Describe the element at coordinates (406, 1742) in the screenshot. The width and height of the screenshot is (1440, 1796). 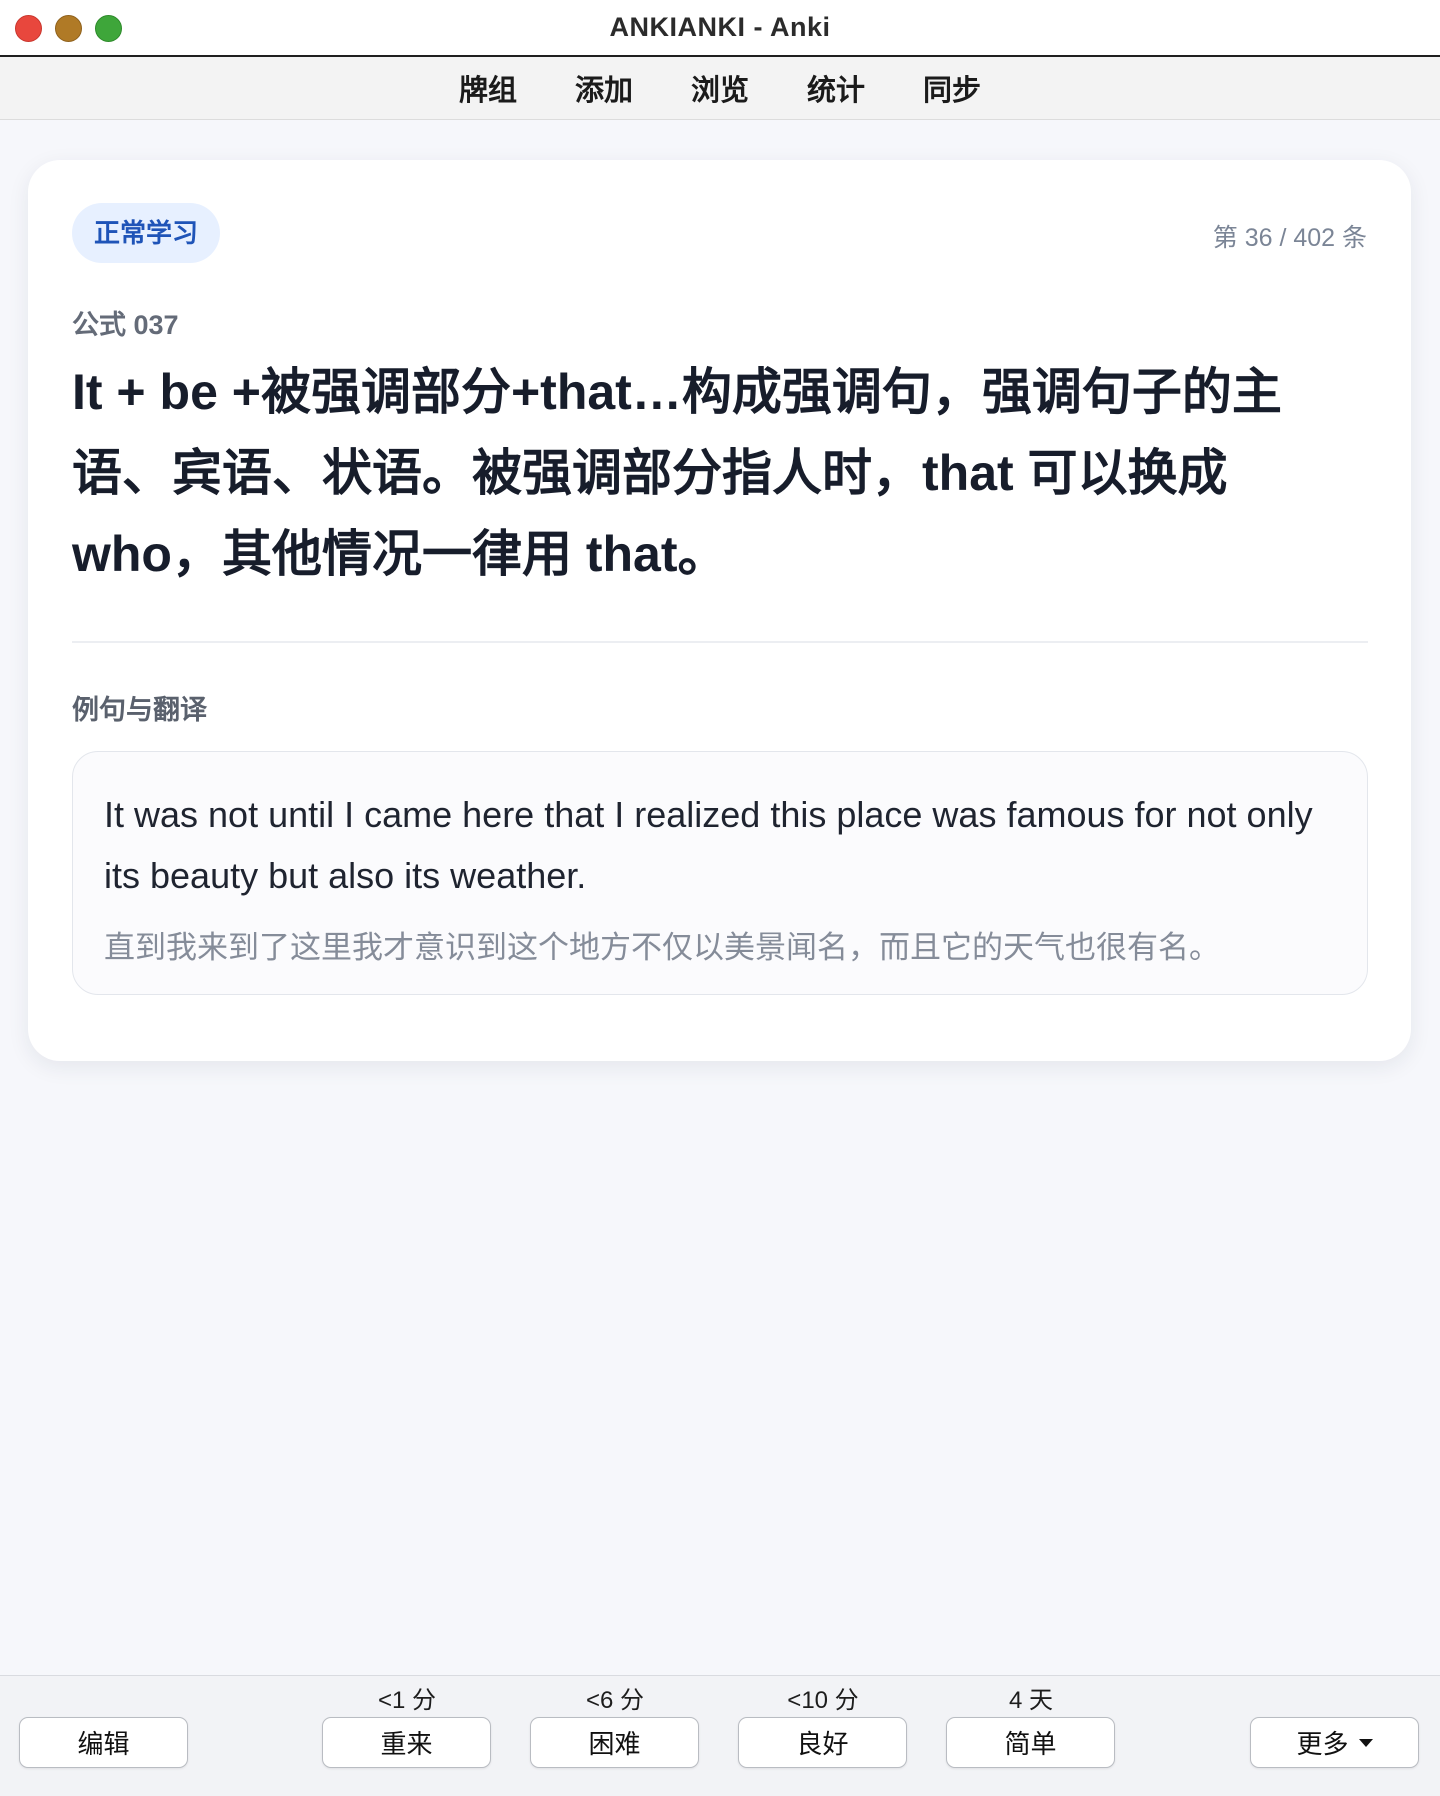
I see `again-button: 重来` at that location.